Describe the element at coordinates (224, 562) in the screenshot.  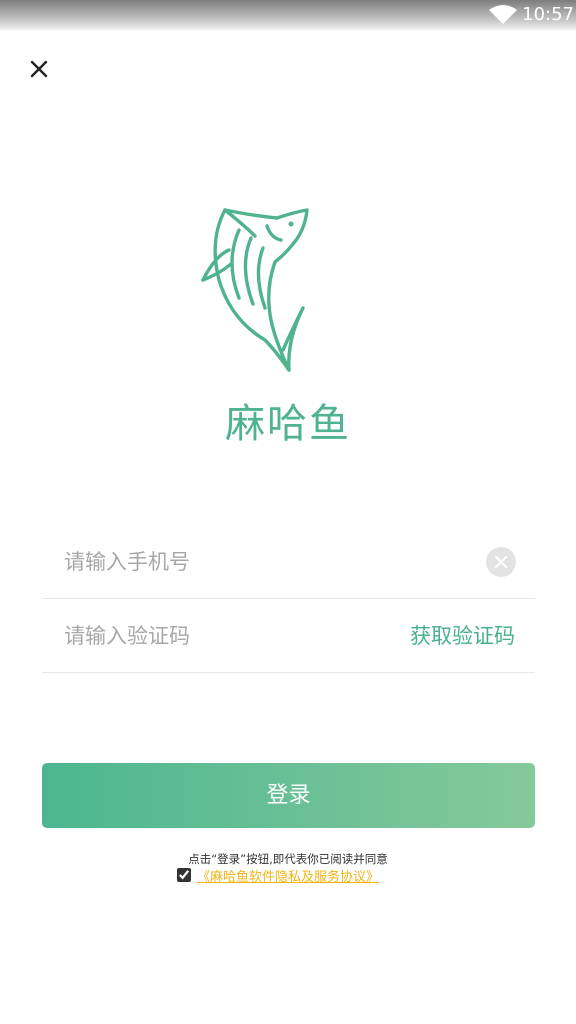
I see `phone-input` at that location.